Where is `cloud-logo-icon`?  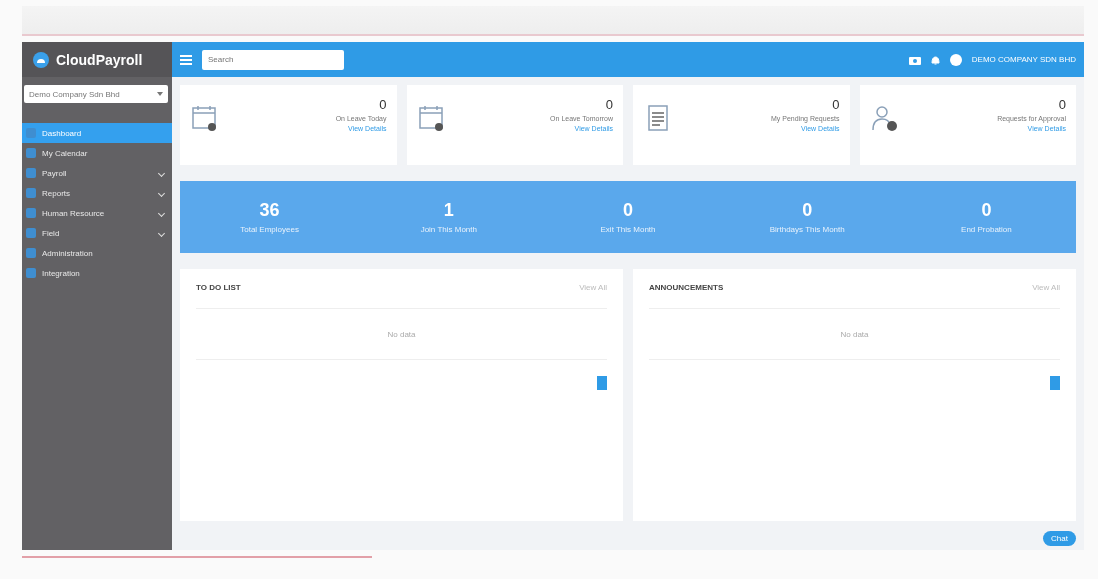 cloud-logo-icon is located at coordinates (41, 59).